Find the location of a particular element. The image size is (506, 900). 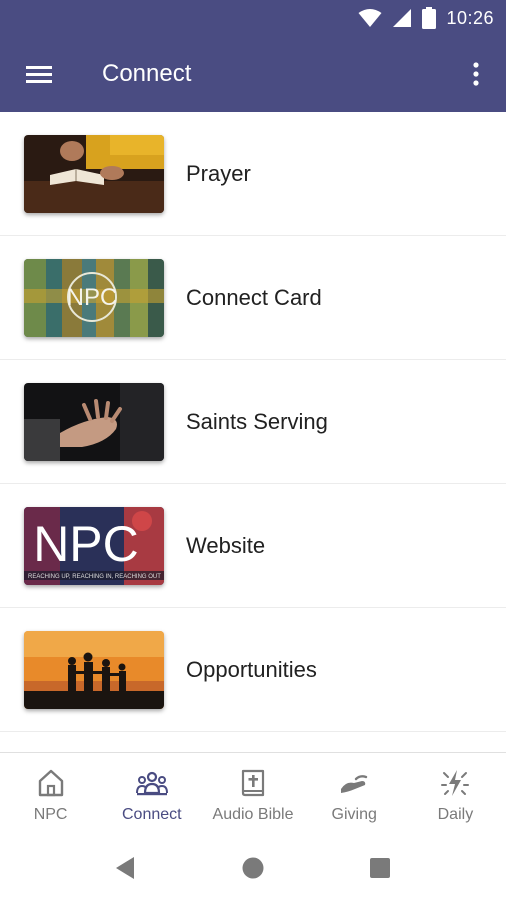

status-icons: 10:26 is located at coordinates (426, 18).